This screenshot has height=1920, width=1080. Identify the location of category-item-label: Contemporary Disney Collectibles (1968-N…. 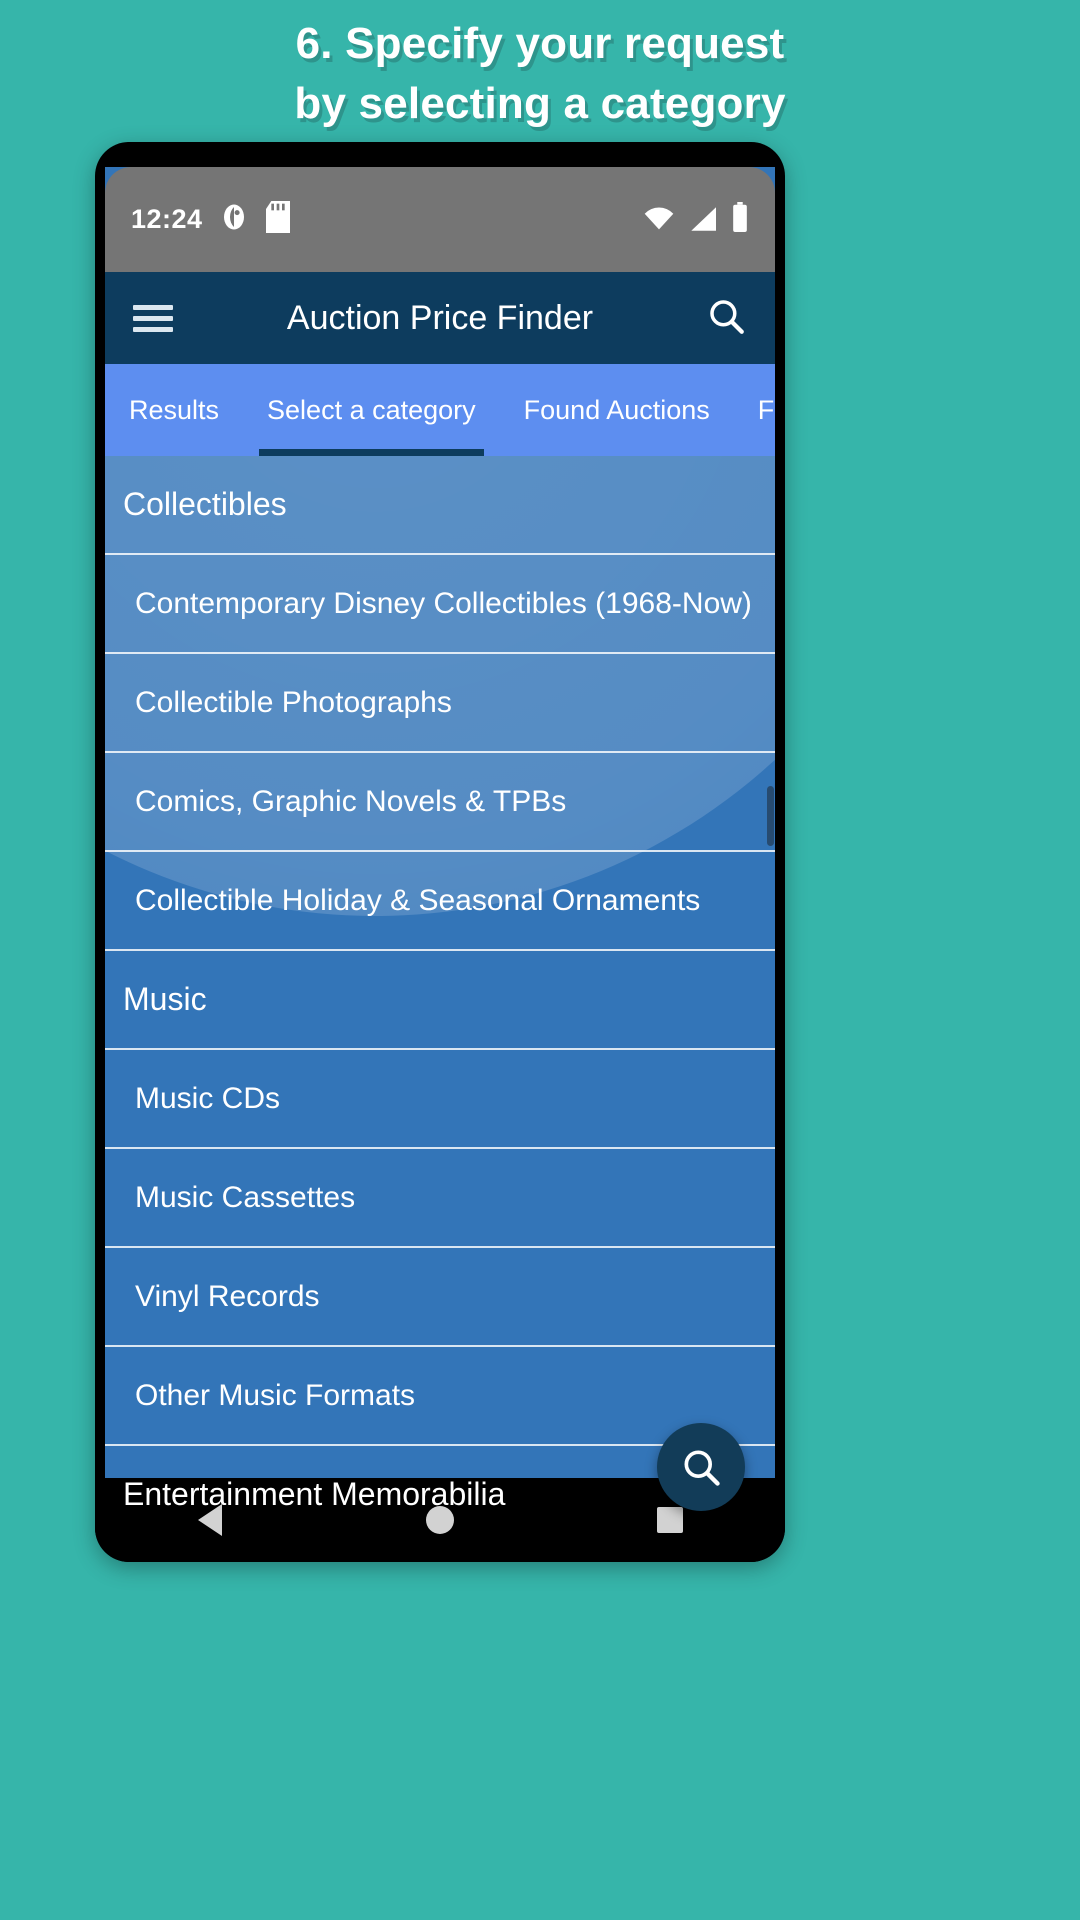
(443, 603).